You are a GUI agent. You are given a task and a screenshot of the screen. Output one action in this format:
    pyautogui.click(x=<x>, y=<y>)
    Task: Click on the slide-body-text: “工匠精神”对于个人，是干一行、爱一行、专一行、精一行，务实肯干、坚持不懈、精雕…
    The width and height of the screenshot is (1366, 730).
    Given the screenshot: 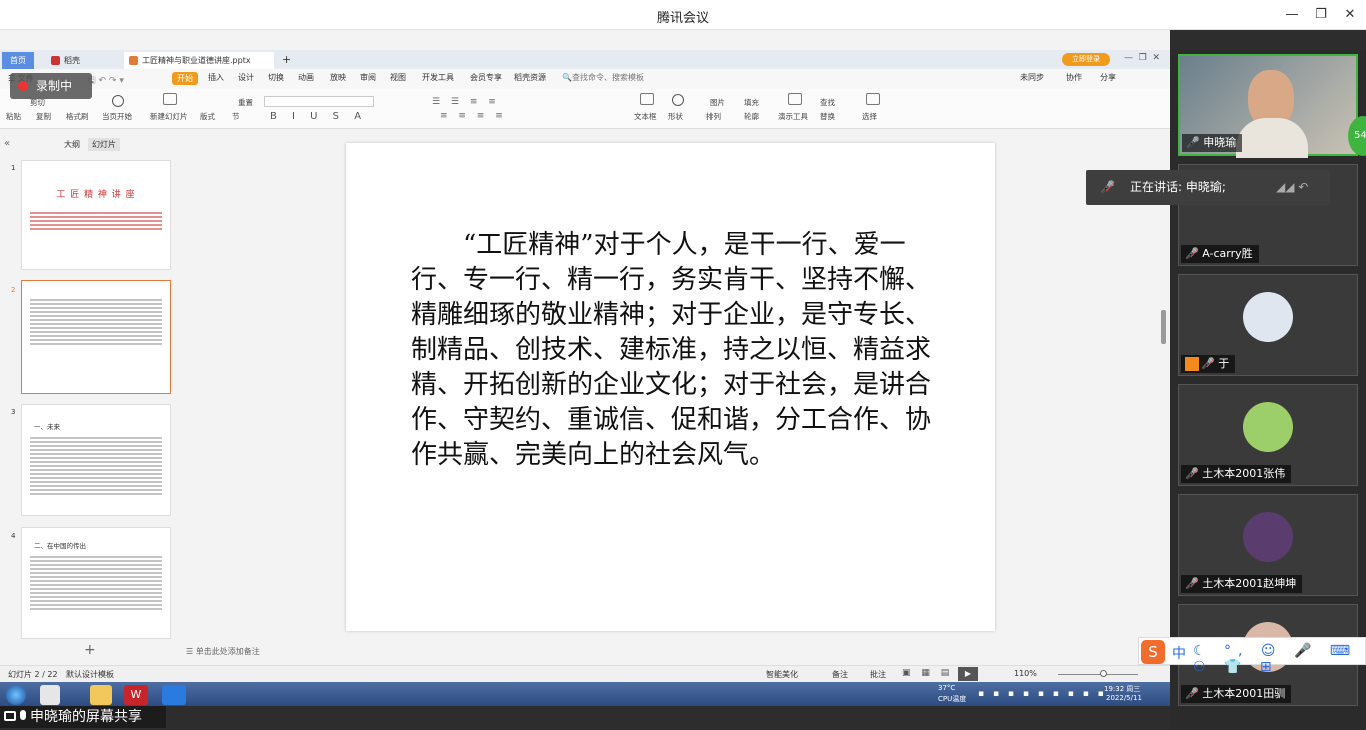 What is the action you would take?
    pyautogui.click(x=683, y=350)
    